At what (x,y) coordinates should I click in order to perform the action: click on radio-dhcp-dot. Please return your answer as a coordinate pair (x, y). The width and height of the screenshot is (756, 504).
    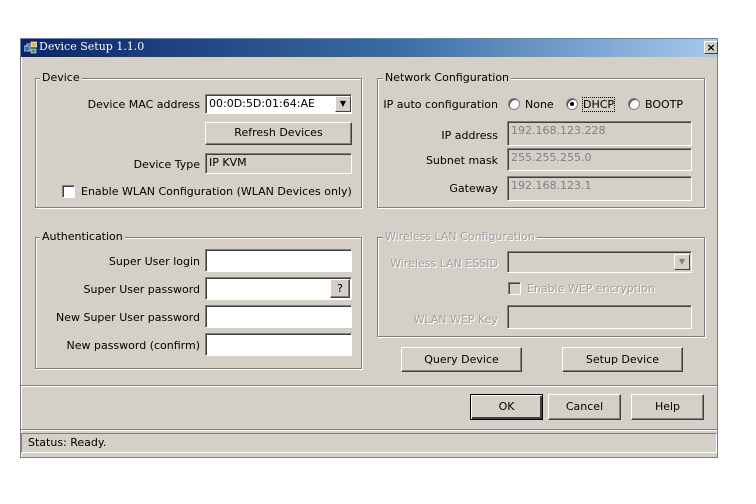
    Looking at the image, I should click on (572, 104).